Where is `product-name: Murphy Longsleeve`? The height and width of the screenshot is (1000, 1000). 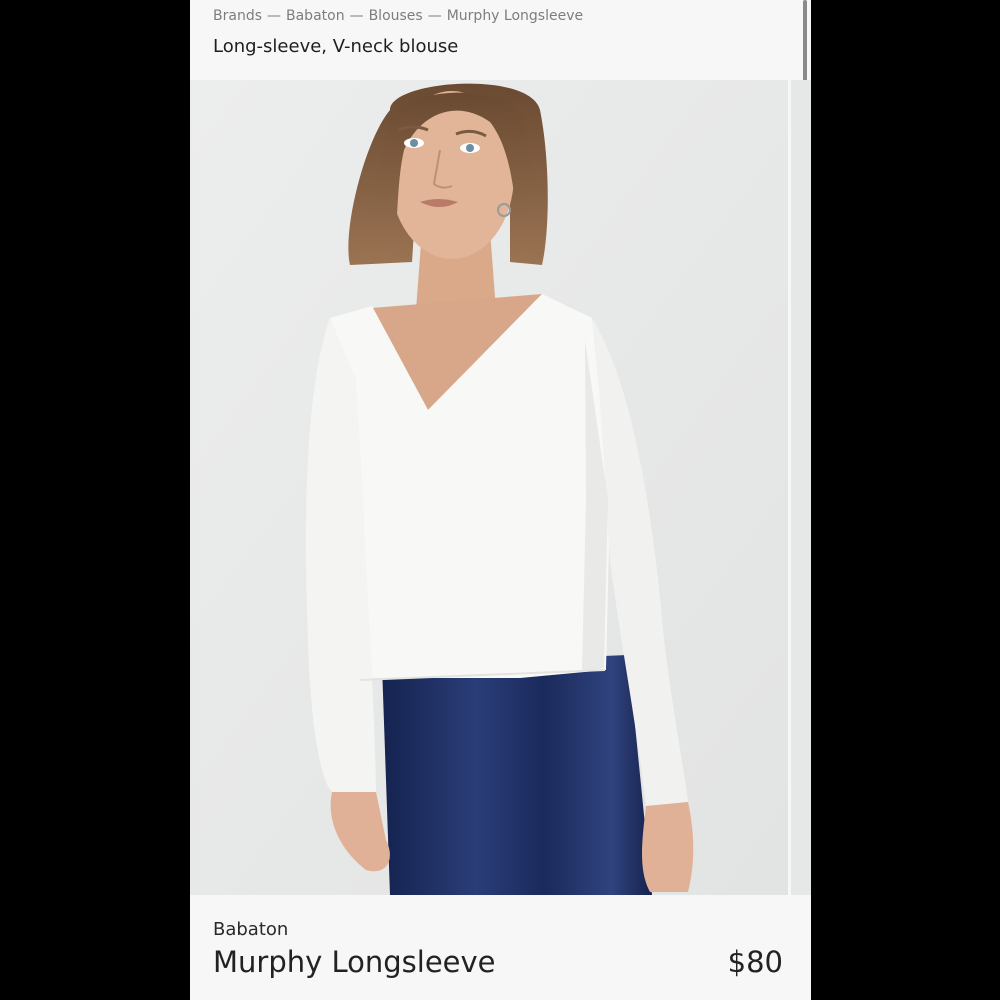 product-name: Murphy Longsleeve is located at coordinates (354, 962).